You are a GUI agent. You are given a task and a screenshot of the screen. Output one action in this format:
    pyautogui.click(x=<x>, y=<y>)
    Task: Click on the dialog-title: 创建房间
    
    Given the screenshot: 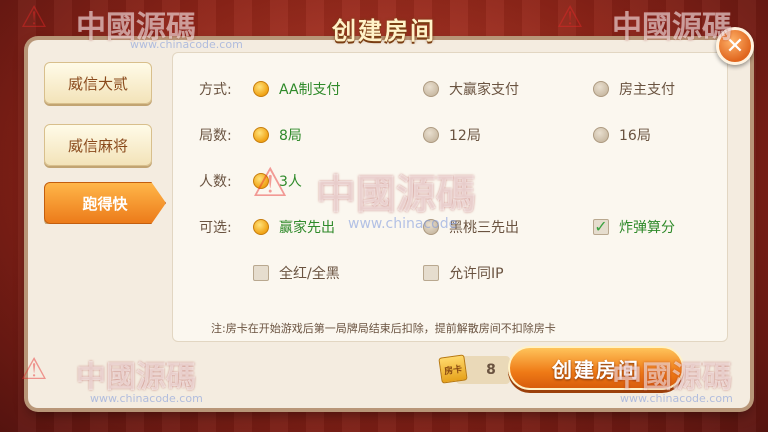 What is the action you would take?
    pyautogui.click(x=384, y=30)
    